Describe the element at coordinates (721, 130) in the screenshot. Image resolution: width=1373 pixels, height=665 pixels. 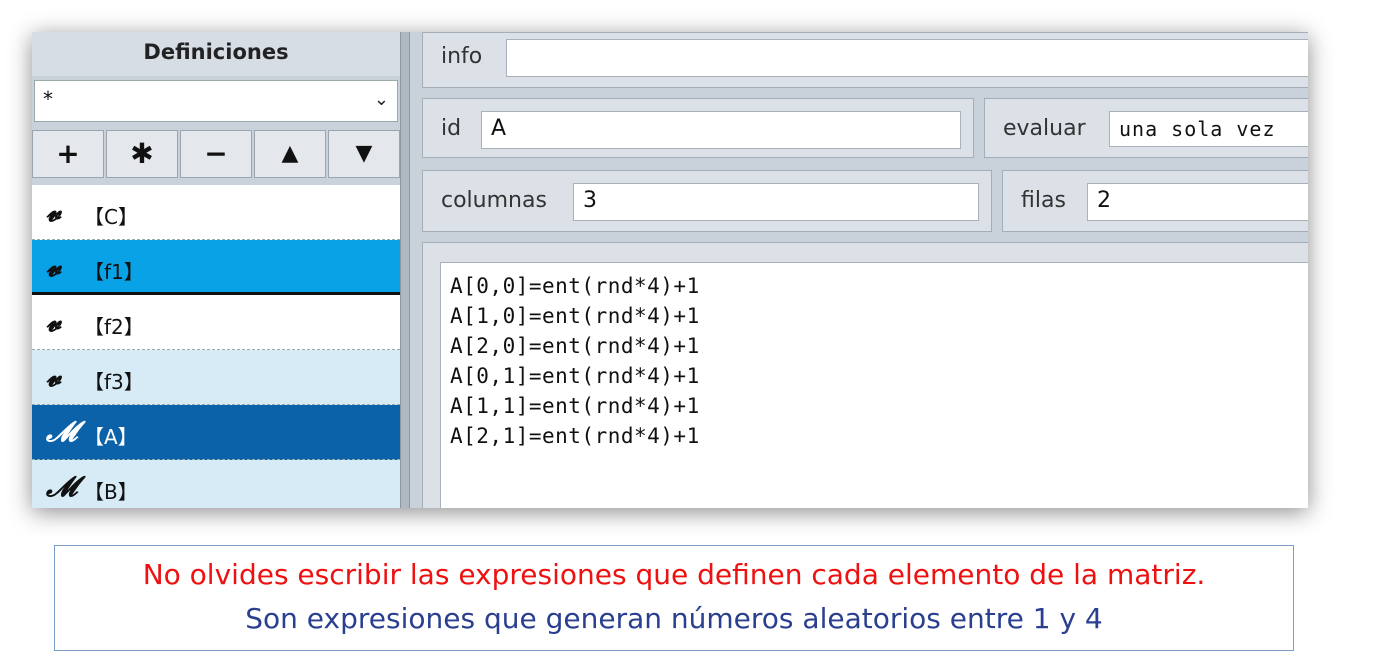
I see `id-input: A` at that location.